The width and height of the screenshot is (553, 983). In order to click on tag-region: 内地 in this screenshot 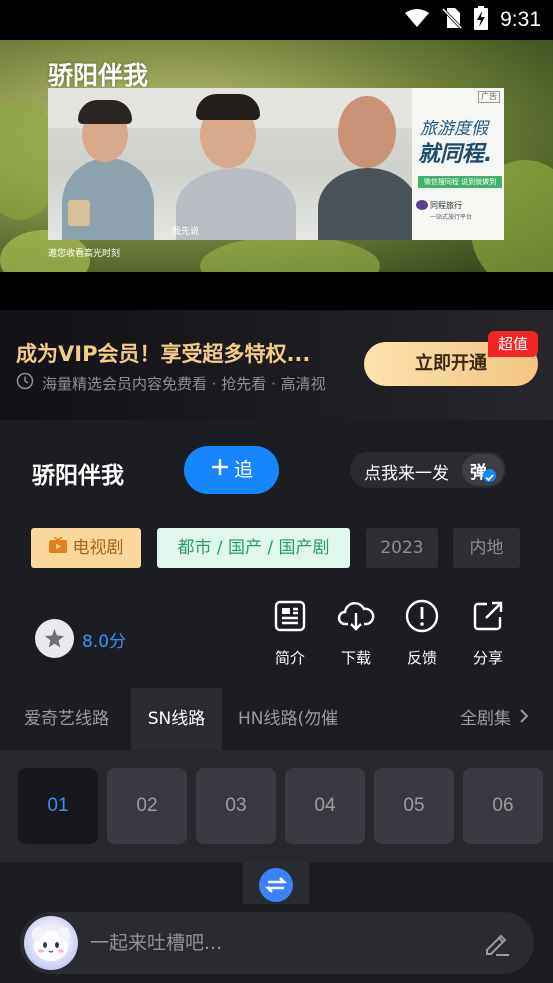, I will do `click(486, 548)`.